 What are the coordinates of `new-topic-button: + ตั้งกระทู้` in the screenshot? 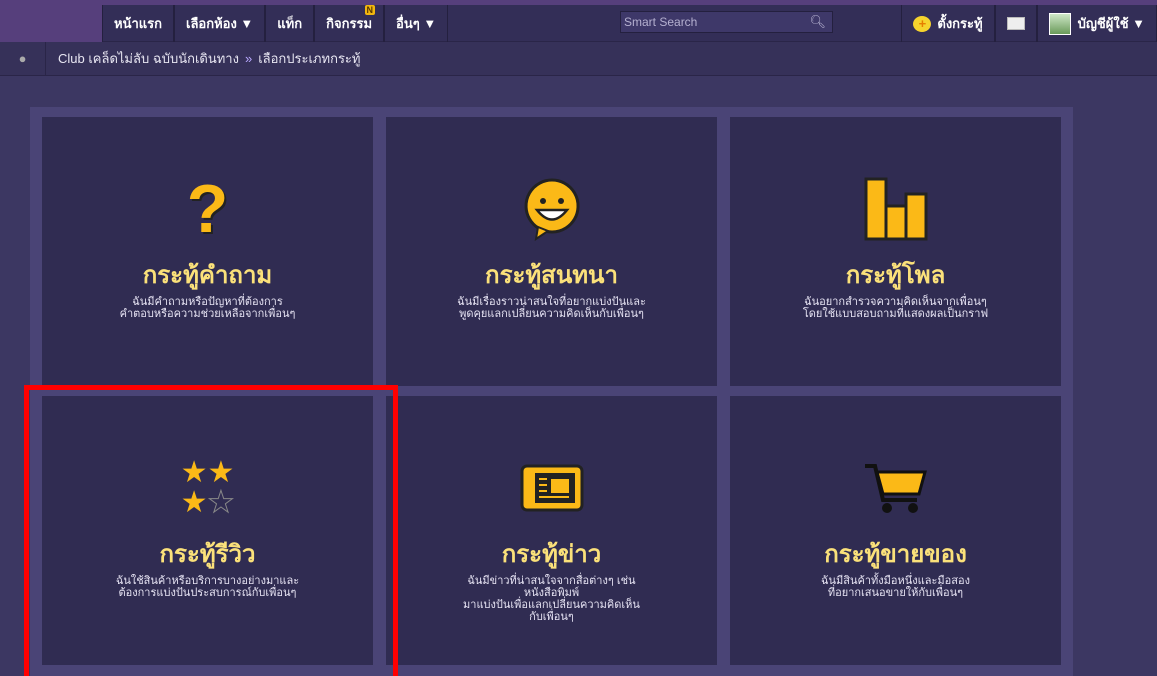 It's located at (948, 23).